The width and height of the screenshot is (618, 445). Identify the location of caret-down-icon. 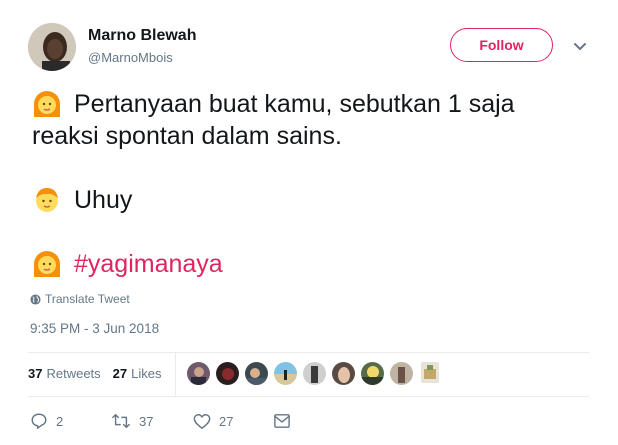
(580, 46).